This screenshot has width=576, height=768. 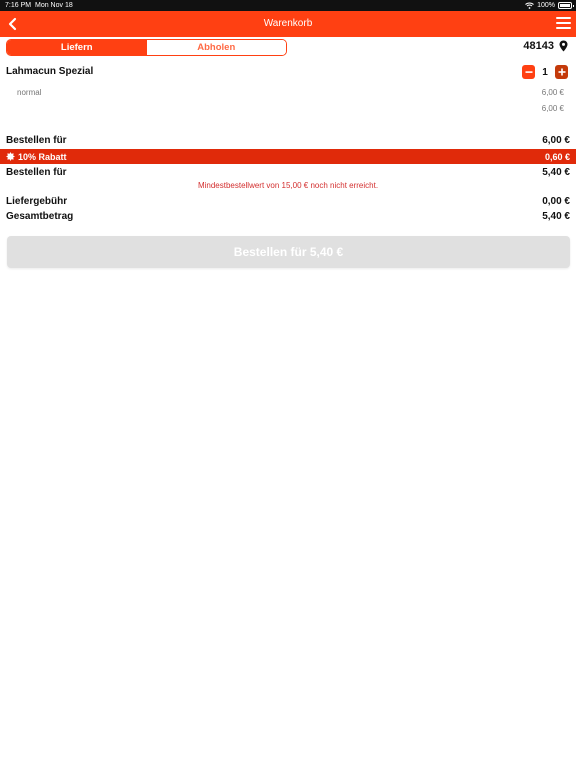 What do you see at coordinates (556, 140) in the screenshot?
I see `subtotal-value: 6,00 €` at bounding box center [556, 140].